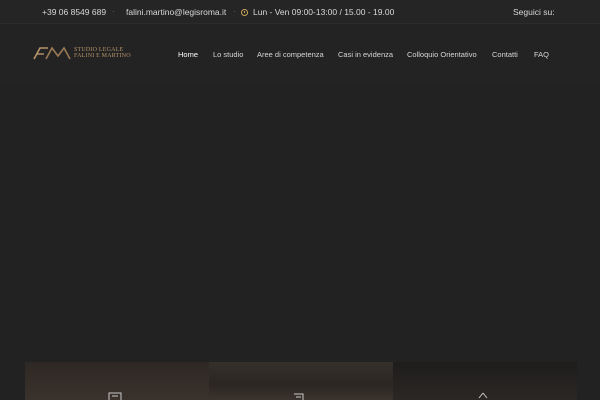 The height and width of the screenshot is (400, 600). Describe the element at coordinates (74, 12) in the screenshot. I see `phone-number: +39 06 8549 689` at that location.